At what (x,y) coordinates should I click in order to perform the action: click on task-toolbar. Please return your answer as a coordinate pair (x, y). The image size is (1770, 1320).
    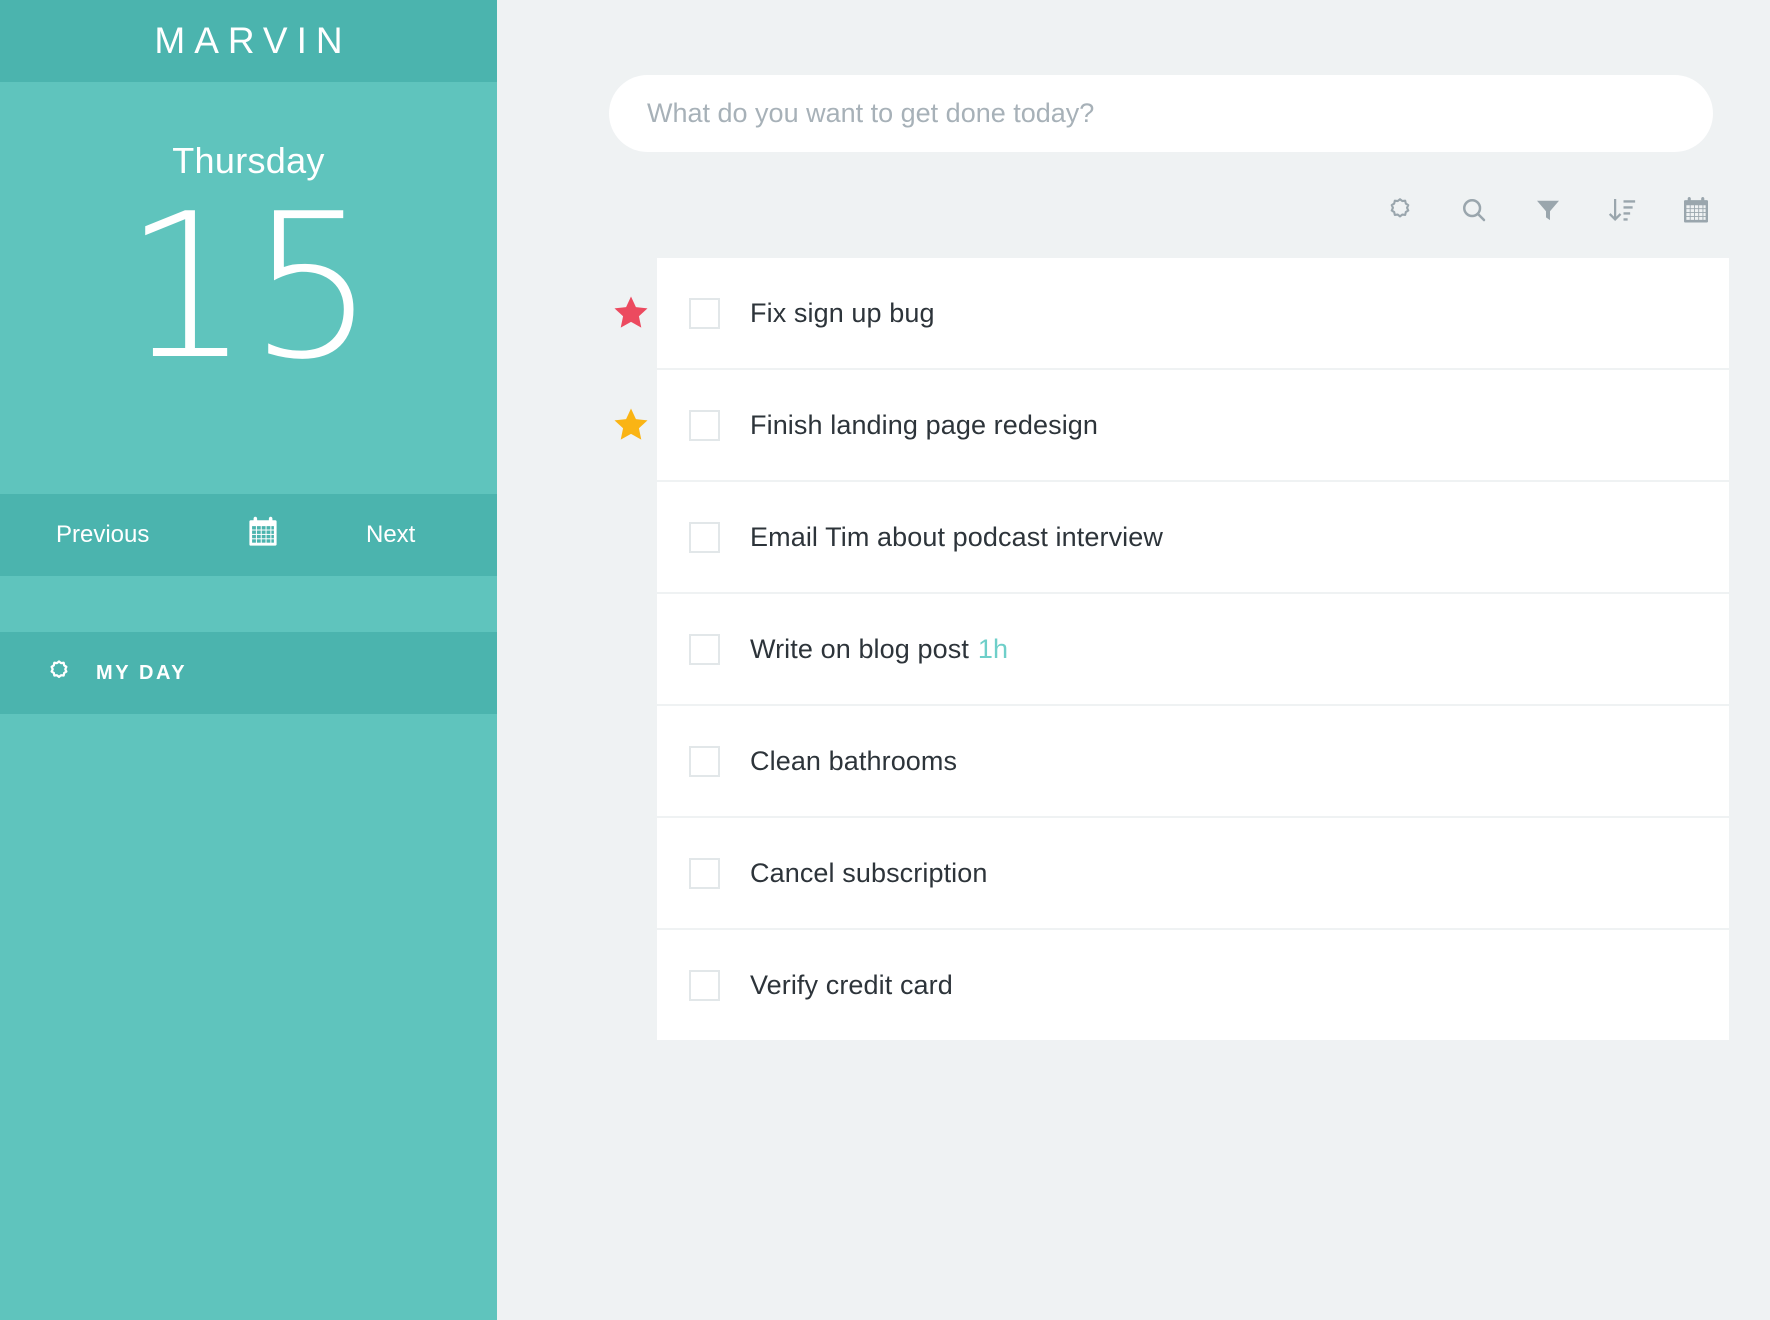
    Looking at the image, I should click on (1548, 210).